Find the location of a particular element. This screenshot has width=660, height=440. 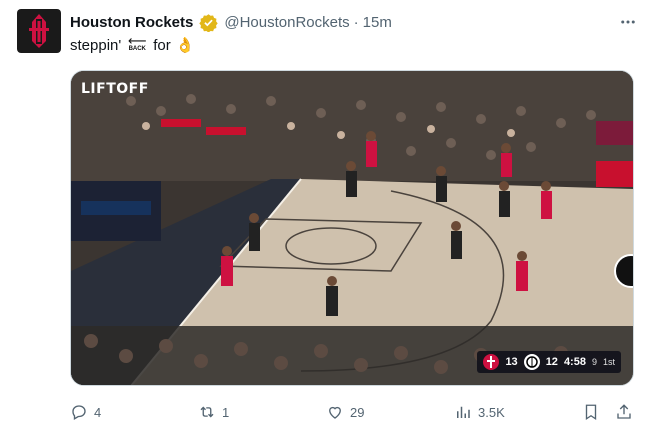

scorebug: 13 12 4:58 9 1st is located at coordinates (549, 362).